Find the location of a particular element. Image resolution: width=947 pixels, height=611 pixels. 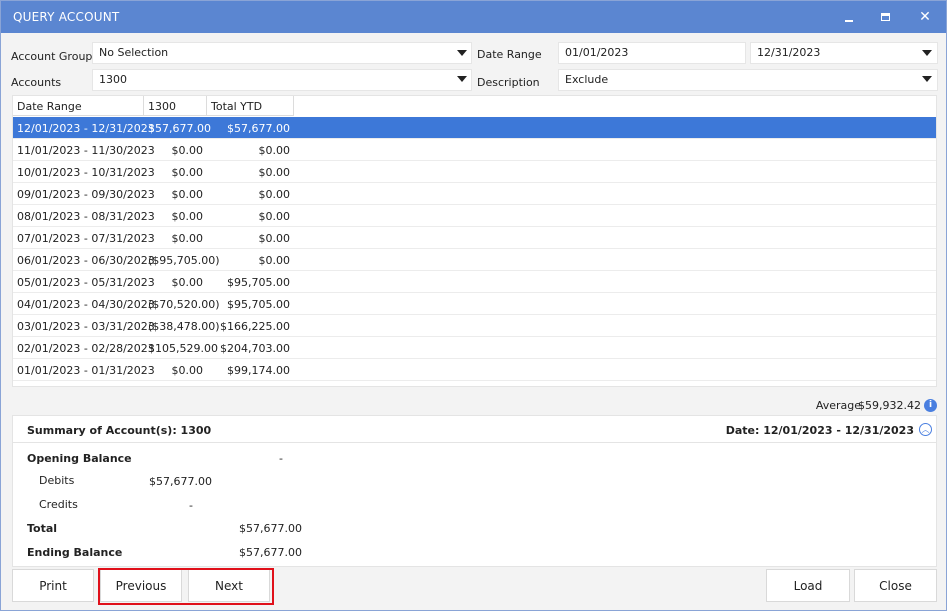

credits-label: Credits is located at coordinates (58, 504).